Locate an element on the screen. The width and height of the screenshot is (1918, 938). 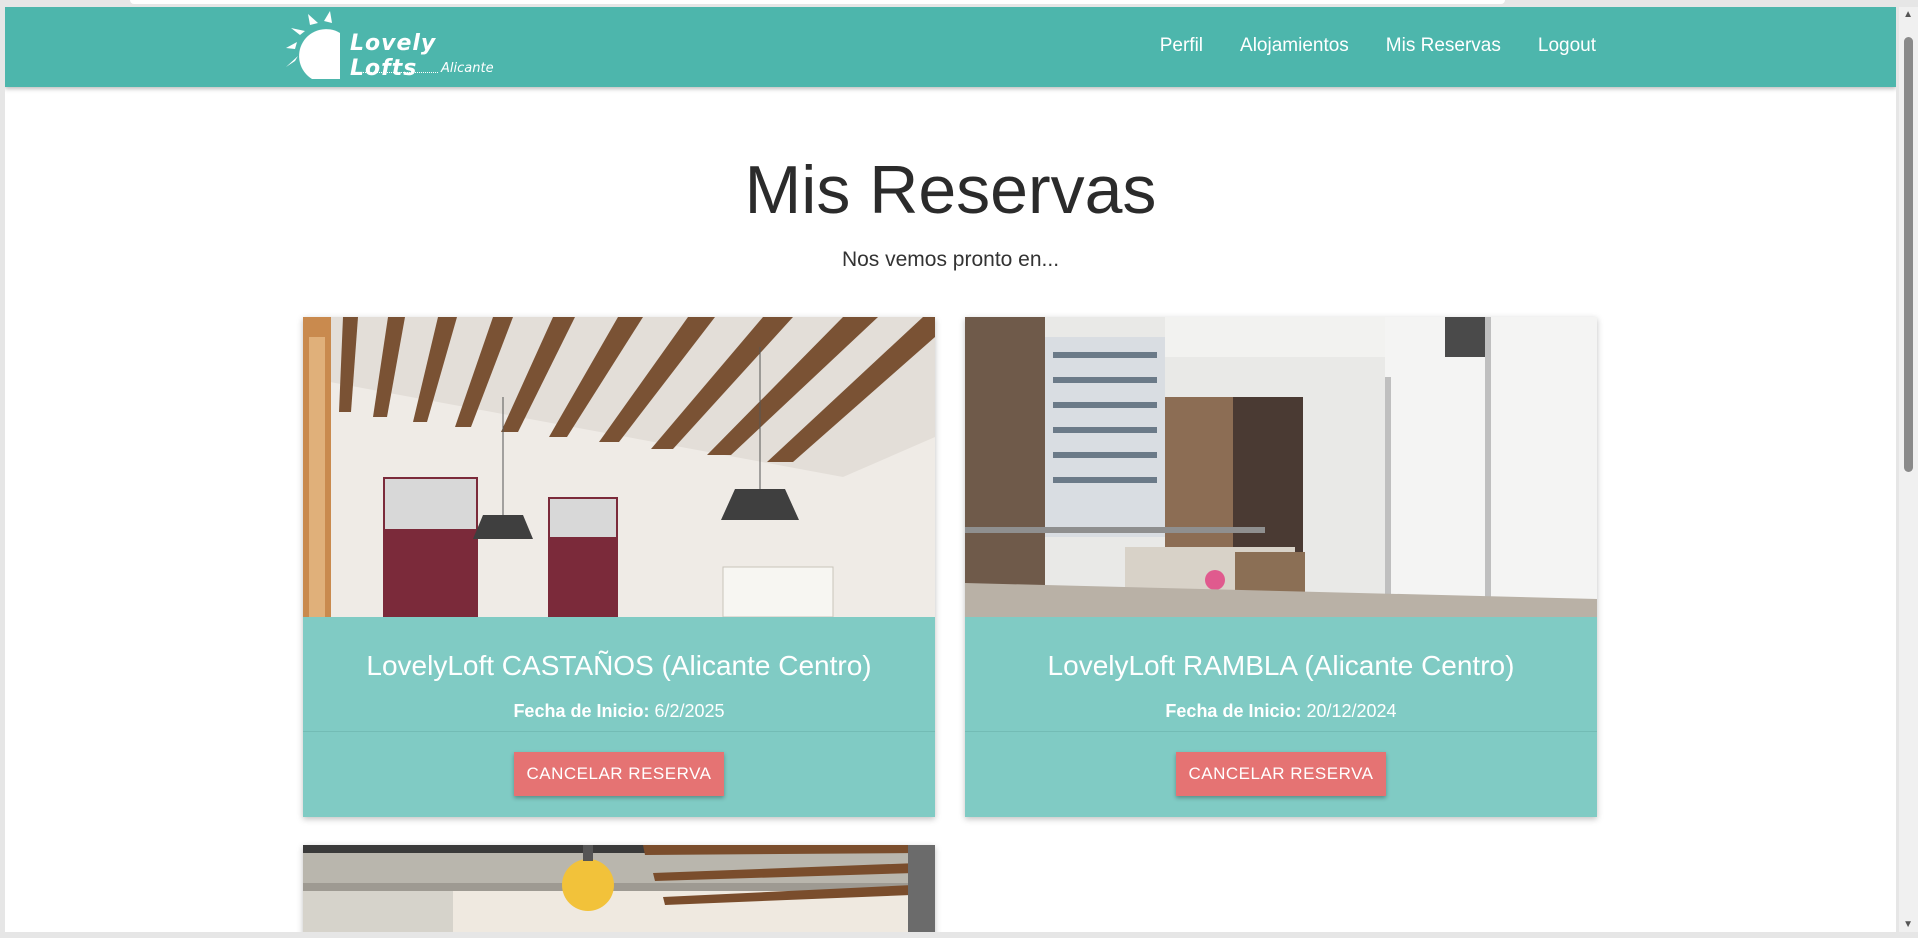
loft-photo-castanos is located at coordinates (619, 467).